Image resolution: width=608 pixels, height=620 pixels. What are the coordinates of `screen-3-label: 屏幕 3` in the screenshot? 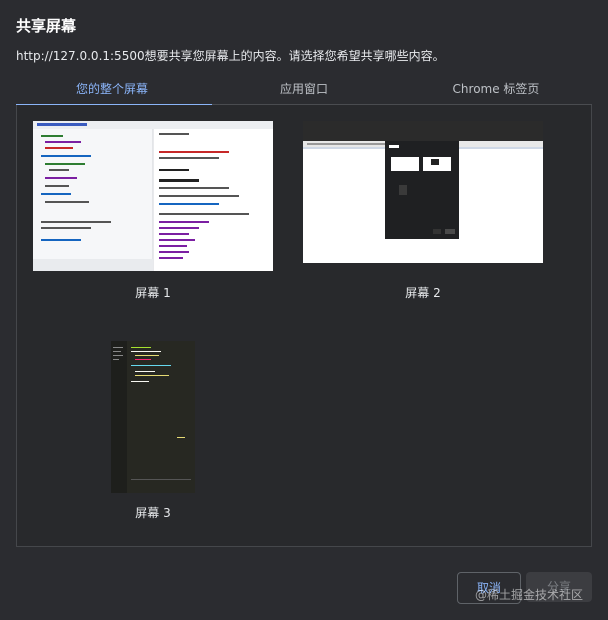 It's located at (153, 513).